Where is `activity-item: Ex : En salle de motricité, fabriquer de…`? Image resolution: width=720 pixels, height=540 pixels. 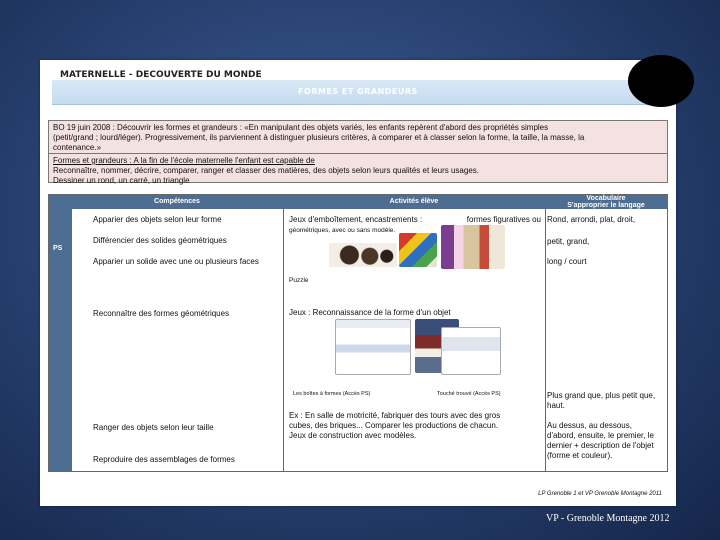 activity-item: Ex : En salle de motricité, fabriquer de… is located at coordinates (395, 415).